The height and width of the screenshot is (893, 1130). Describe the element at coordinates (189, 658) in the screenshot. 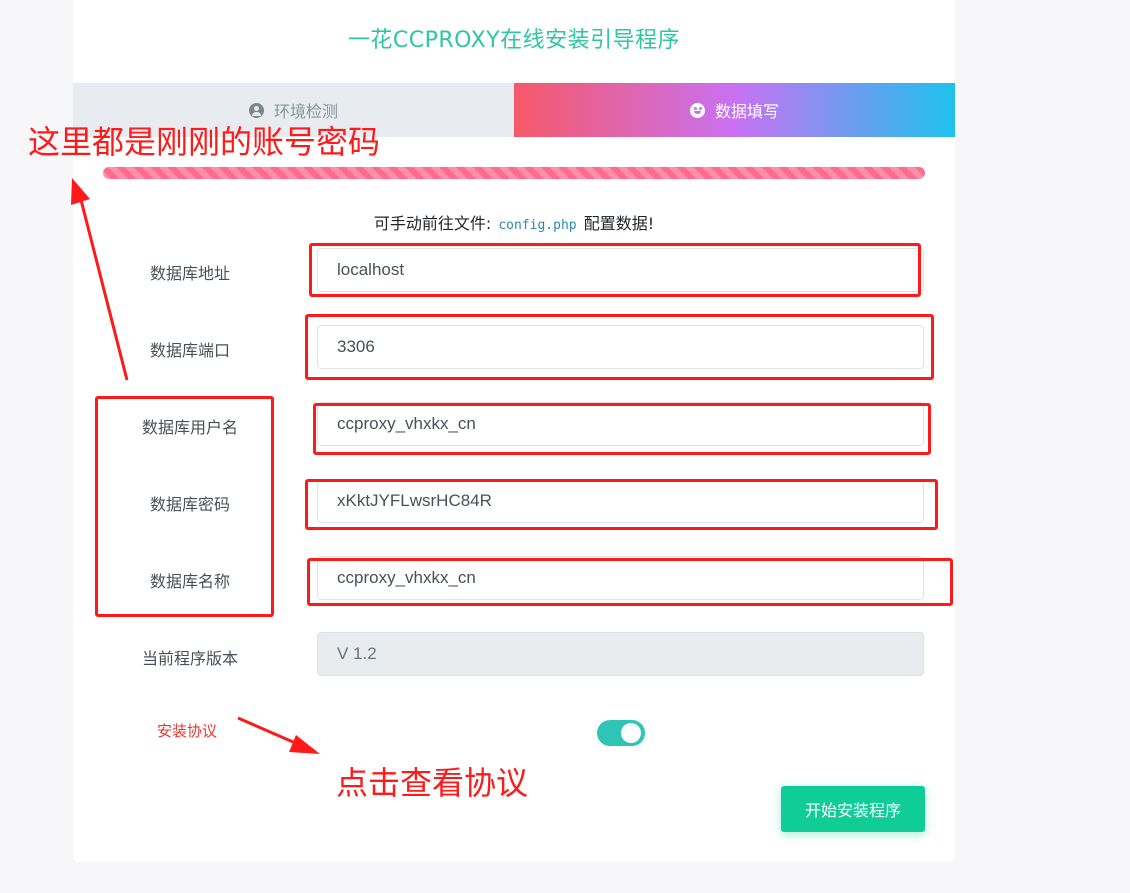

I see `version-label: 当前程序版本` at that location.